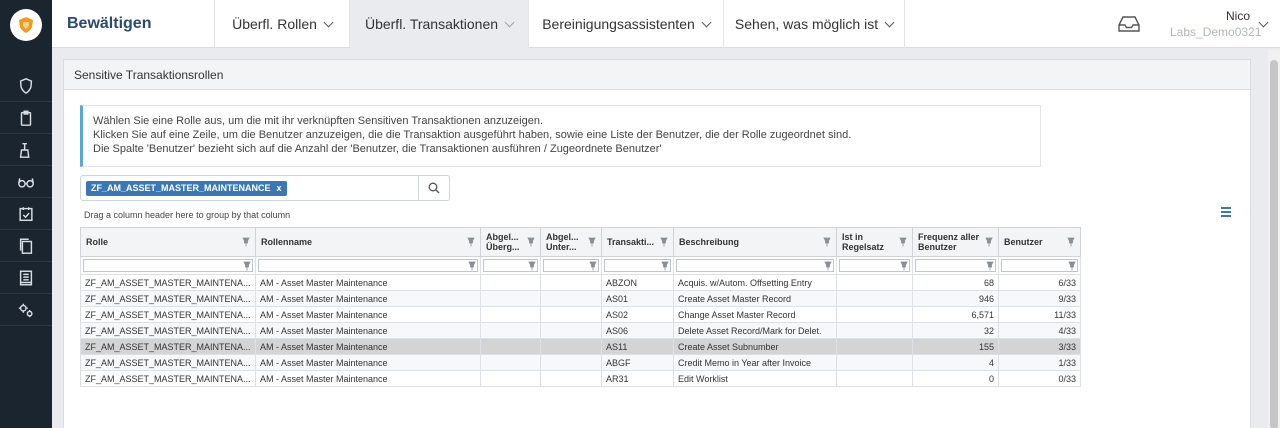  Describe the element at coordinates (637, 362) in the screenshot. I see `table-cell: ABGF` at that location.